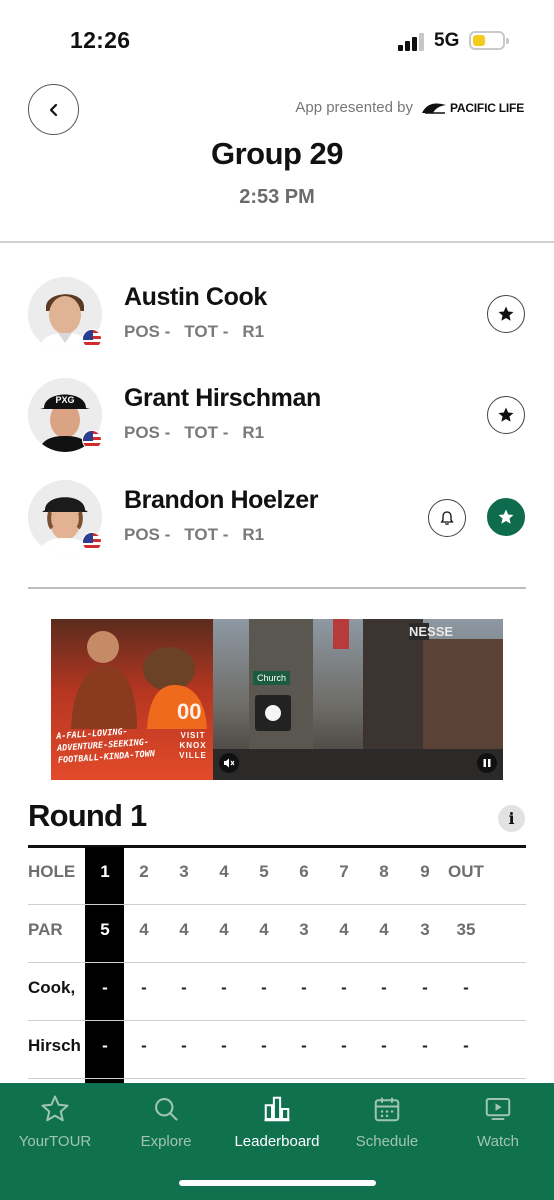 This screenshot has width=554, height=1200. I want to click on player-name: Grant Hirschman, so click(222, 398).